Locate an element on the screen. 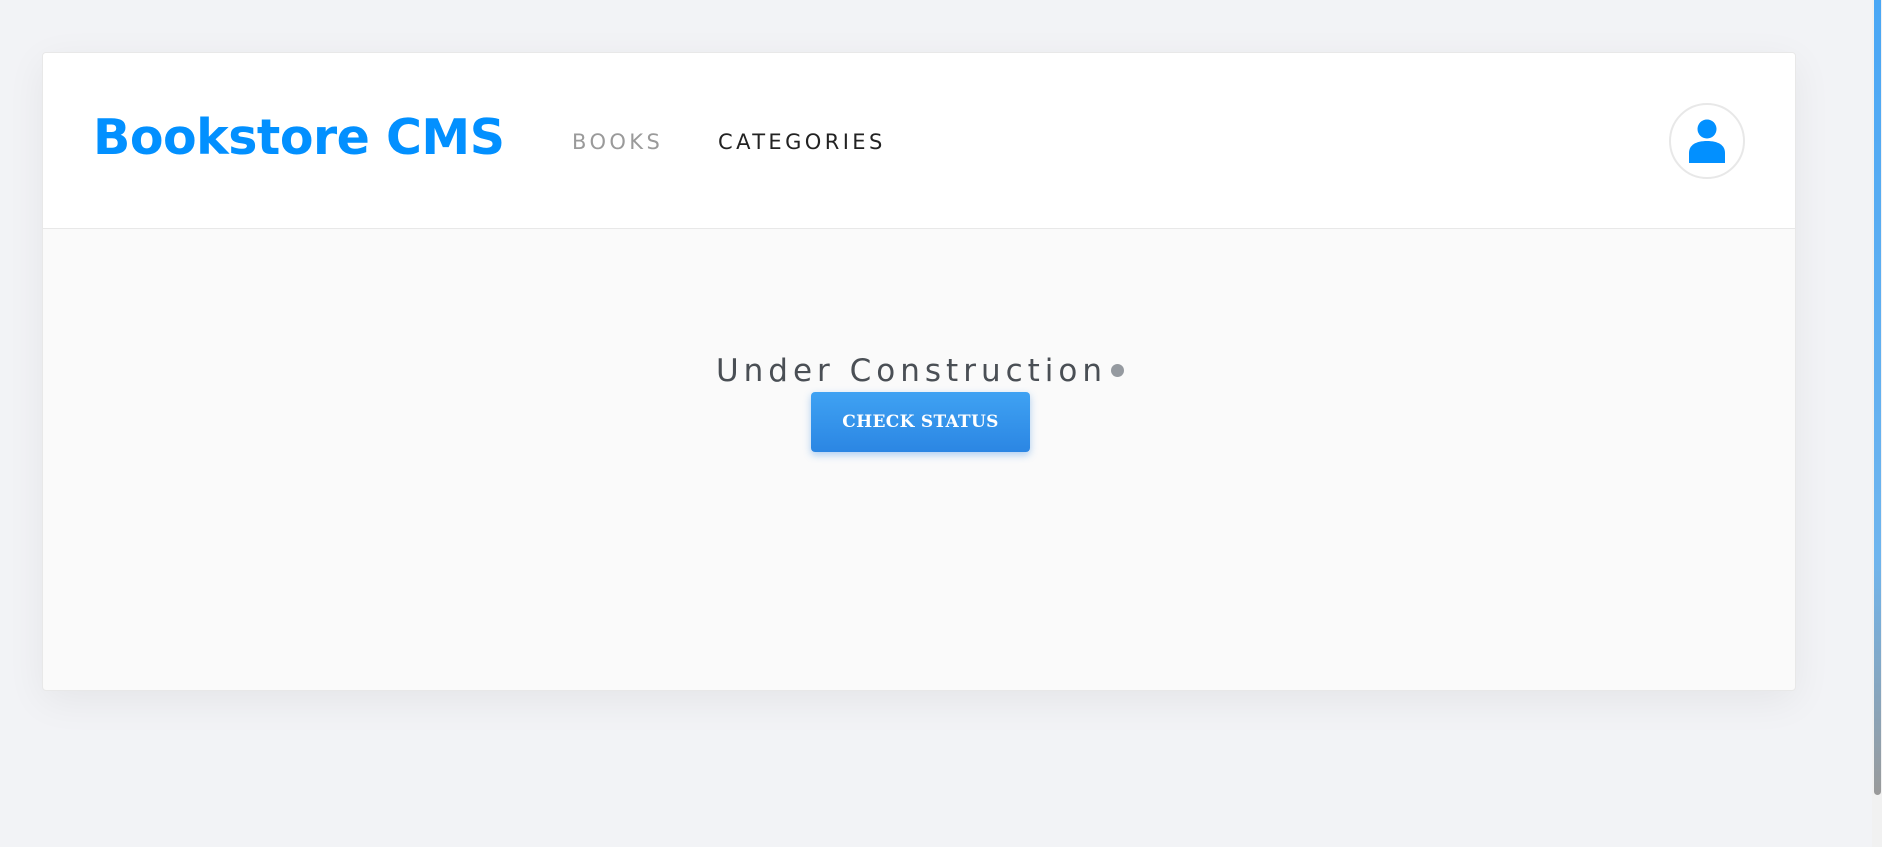 This screenshot has width=1882, height=847. status-heading-text: Under Construction is located at coordinates (911, 371).